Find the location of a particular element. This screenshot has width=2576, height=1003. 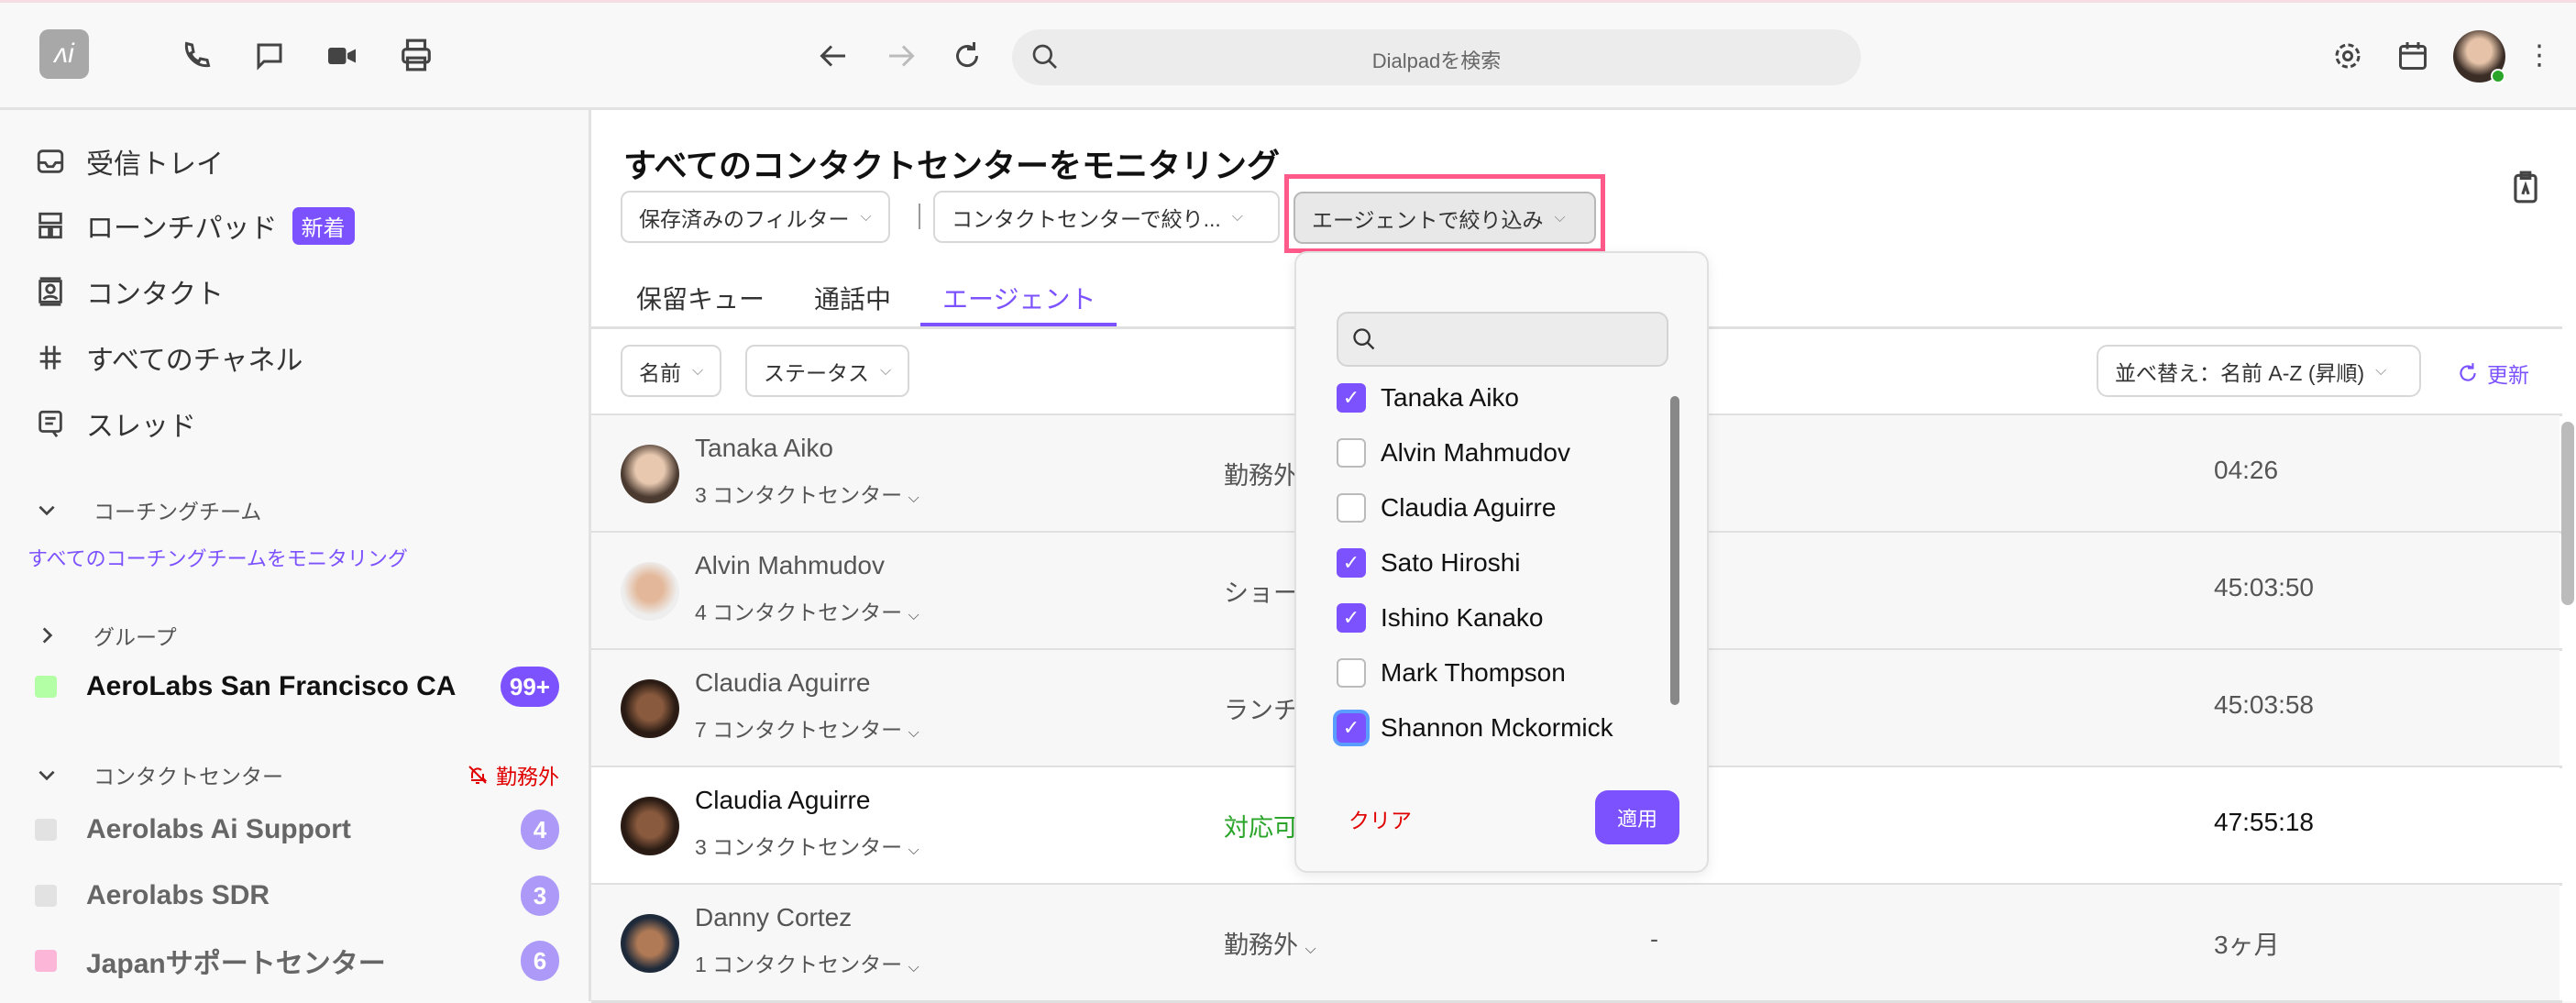

more-icon: ⋮ is located at coordinates (2539, 55).